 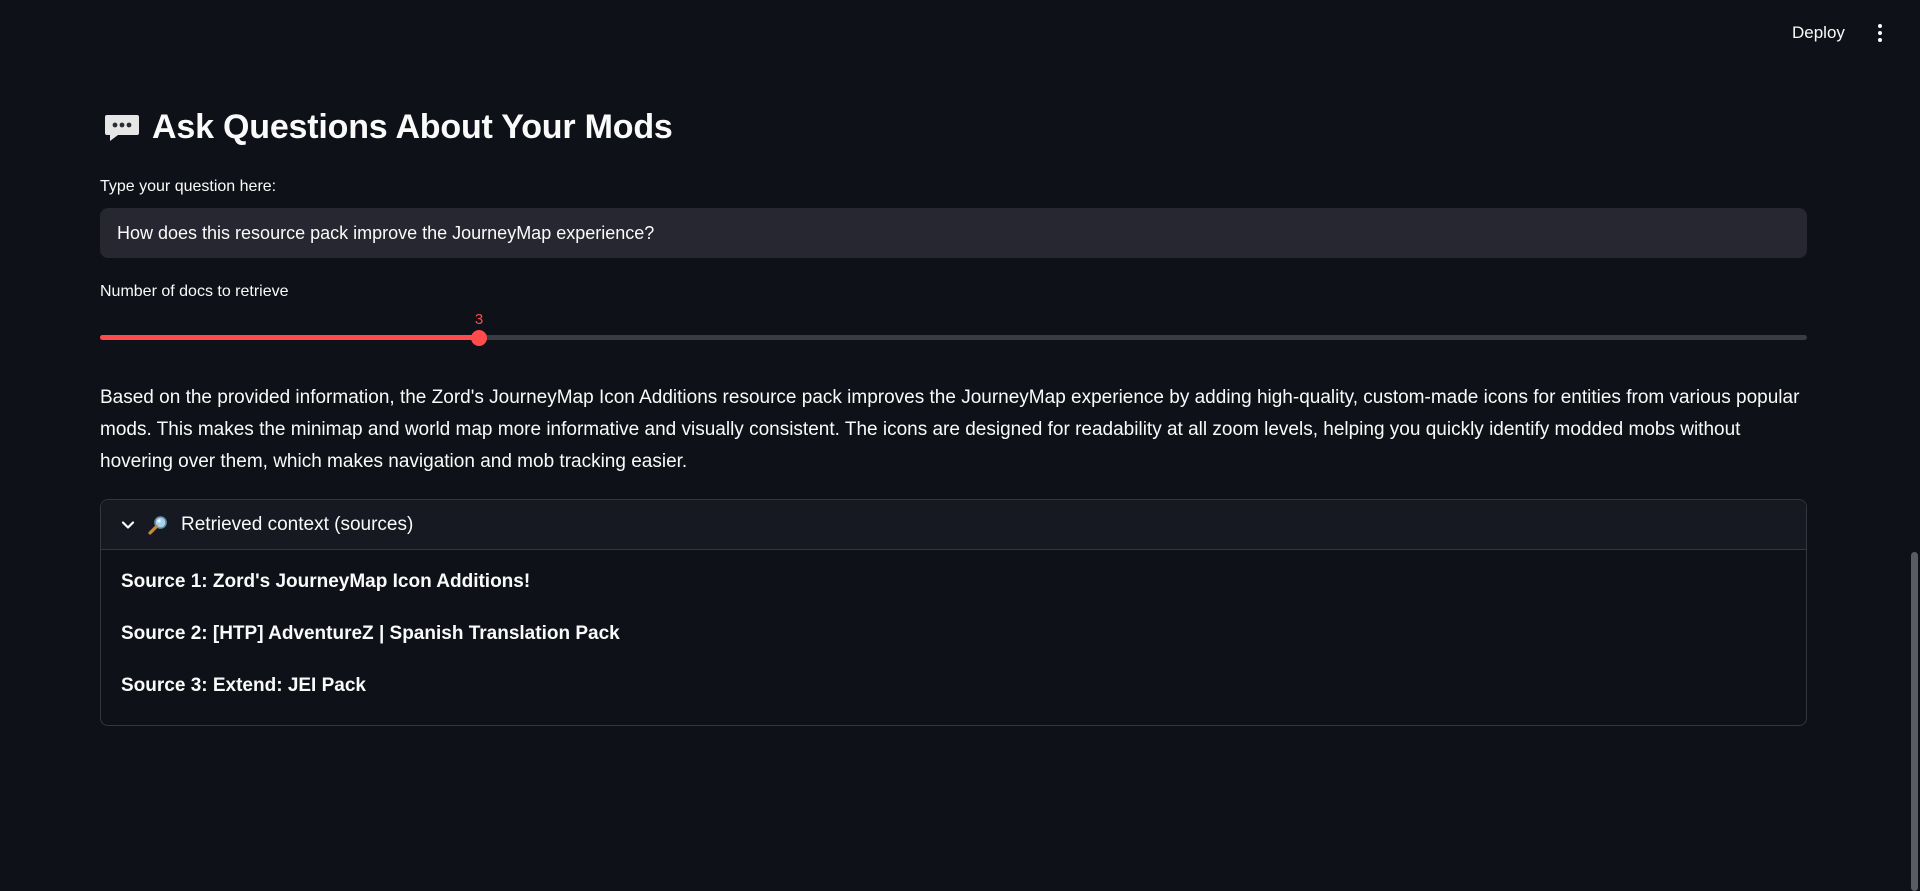 I want to click on chevron-down-icon, so click(x=128, y=525).